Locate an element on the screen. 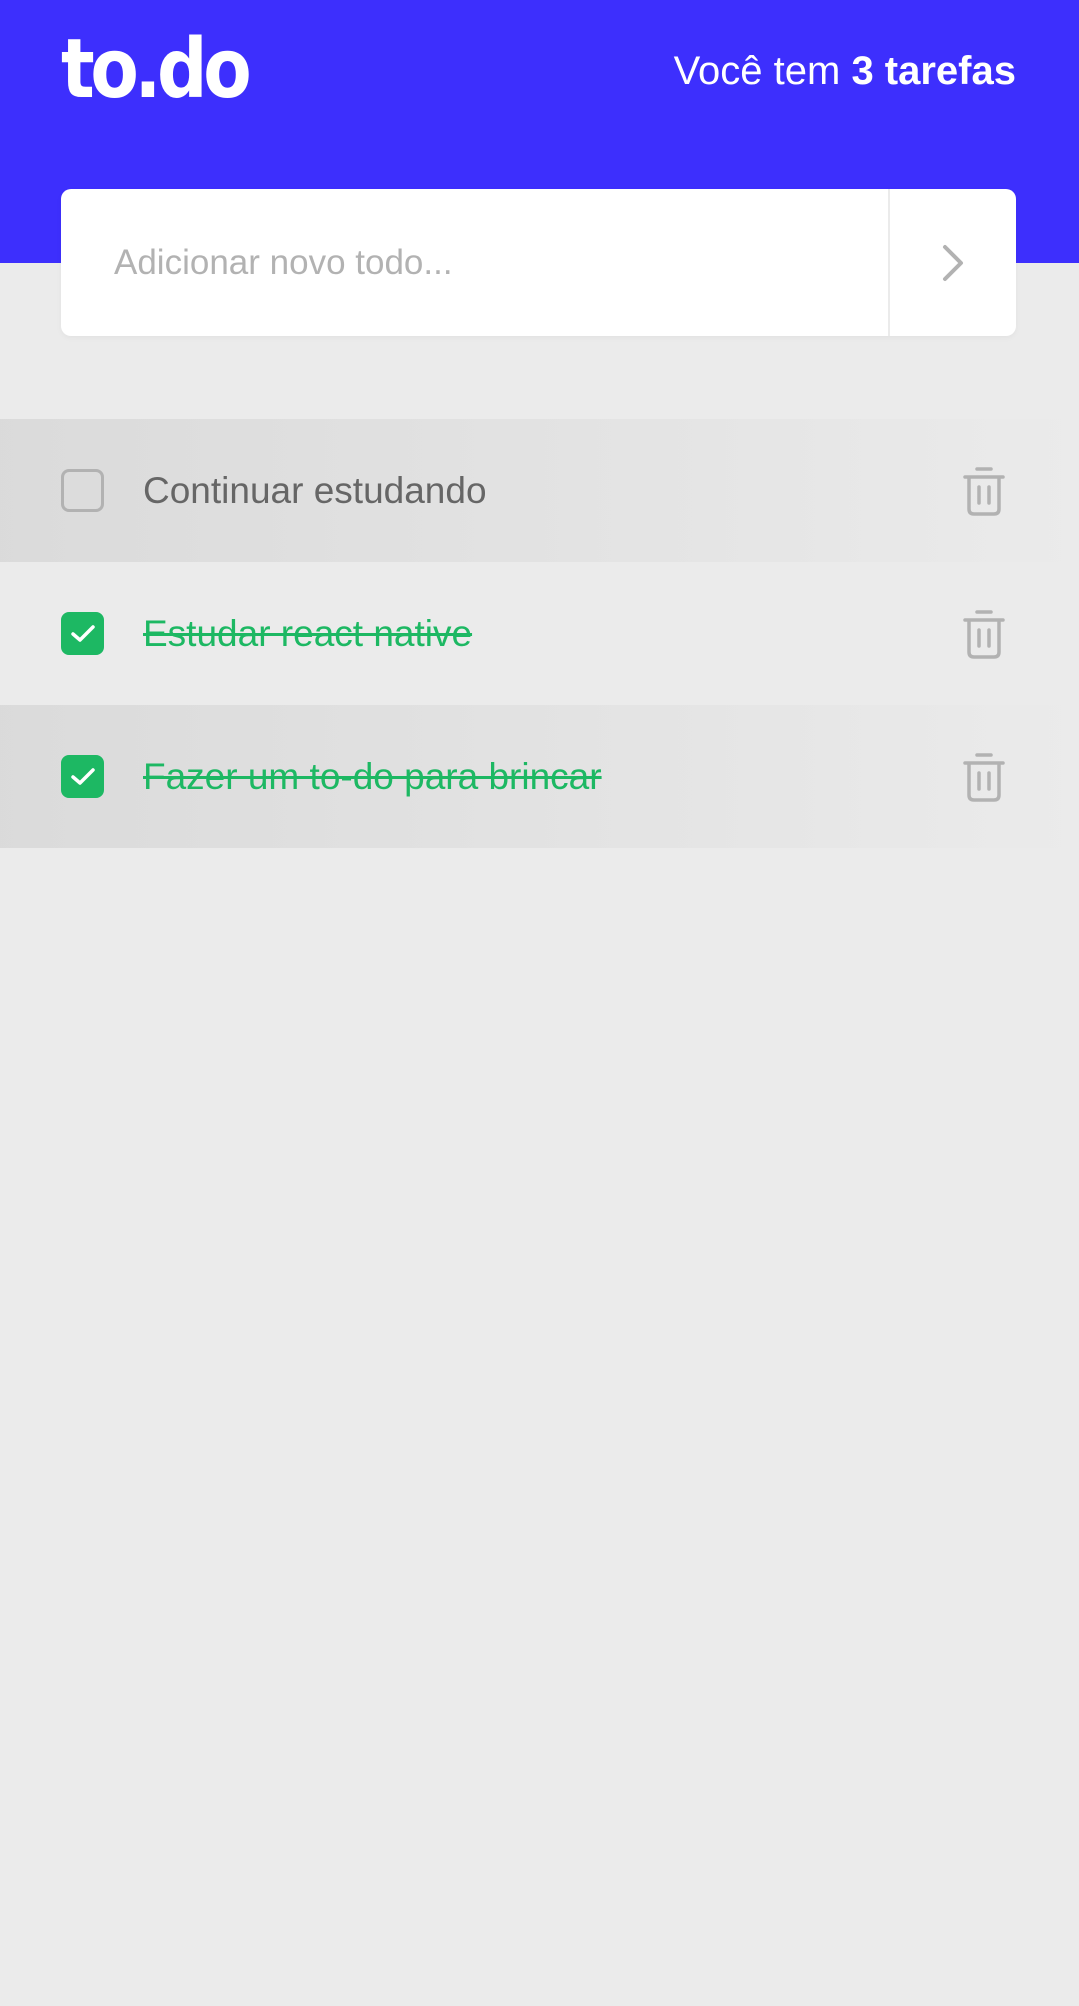 This screenshot has width=1079, height=2006. task-row: Estudar react native is located at coordinates (539, 633).